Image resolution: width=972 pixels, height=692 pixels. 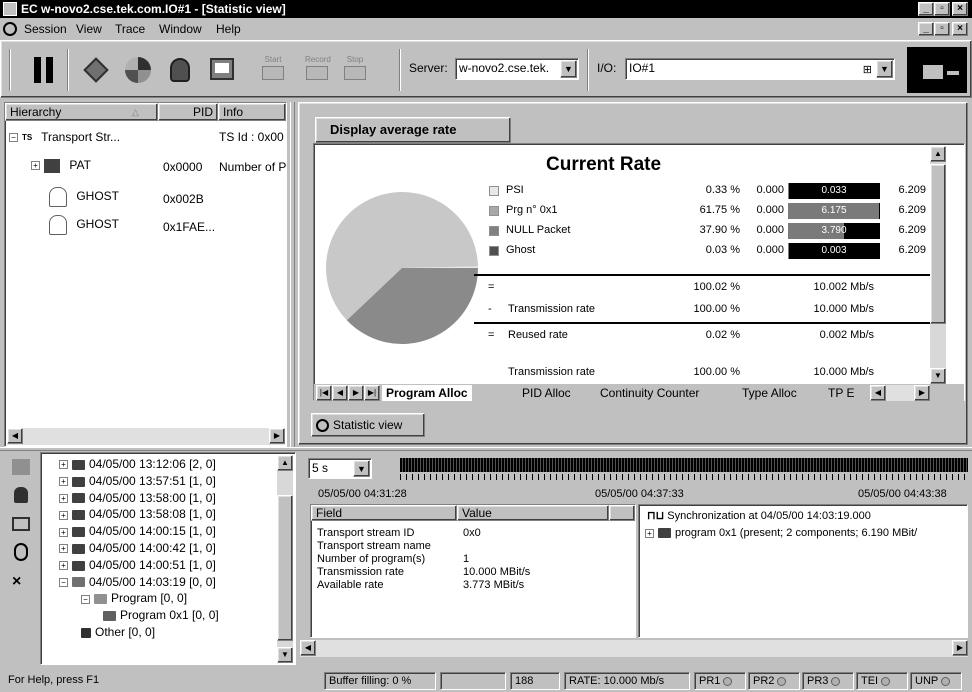 I want to click on event-row: − Program [0, 0], so click(x=134, y=598).